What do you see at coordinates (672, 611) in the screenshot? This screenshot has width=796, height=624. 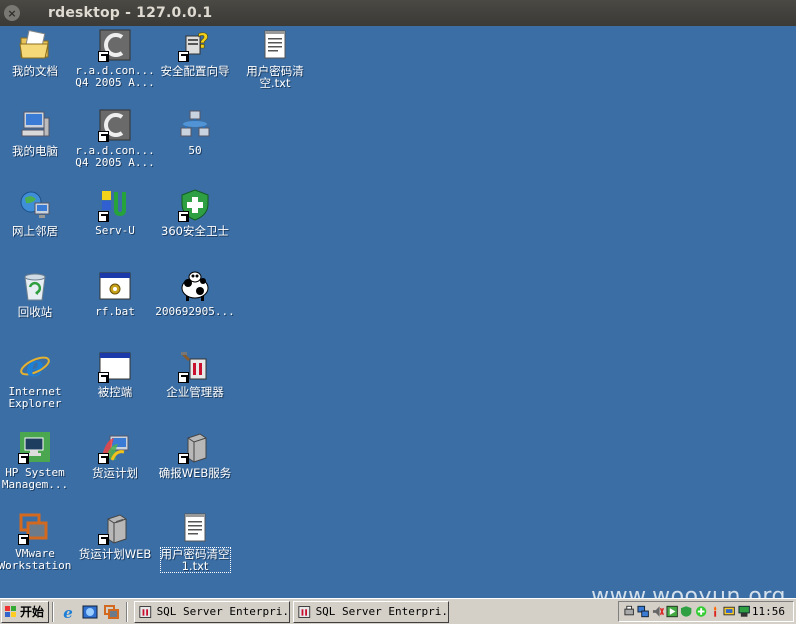 I see `media-icon` at bounding box center [672, 611].